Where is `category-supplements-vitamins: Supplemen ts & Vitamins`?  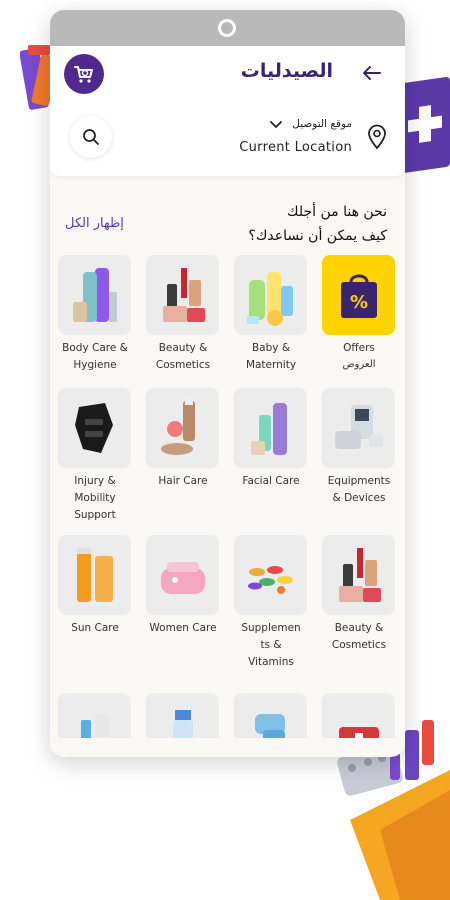
category-supplements-vitamins: Supplemen ts & Vitamins is located at coordinates (271, 603).